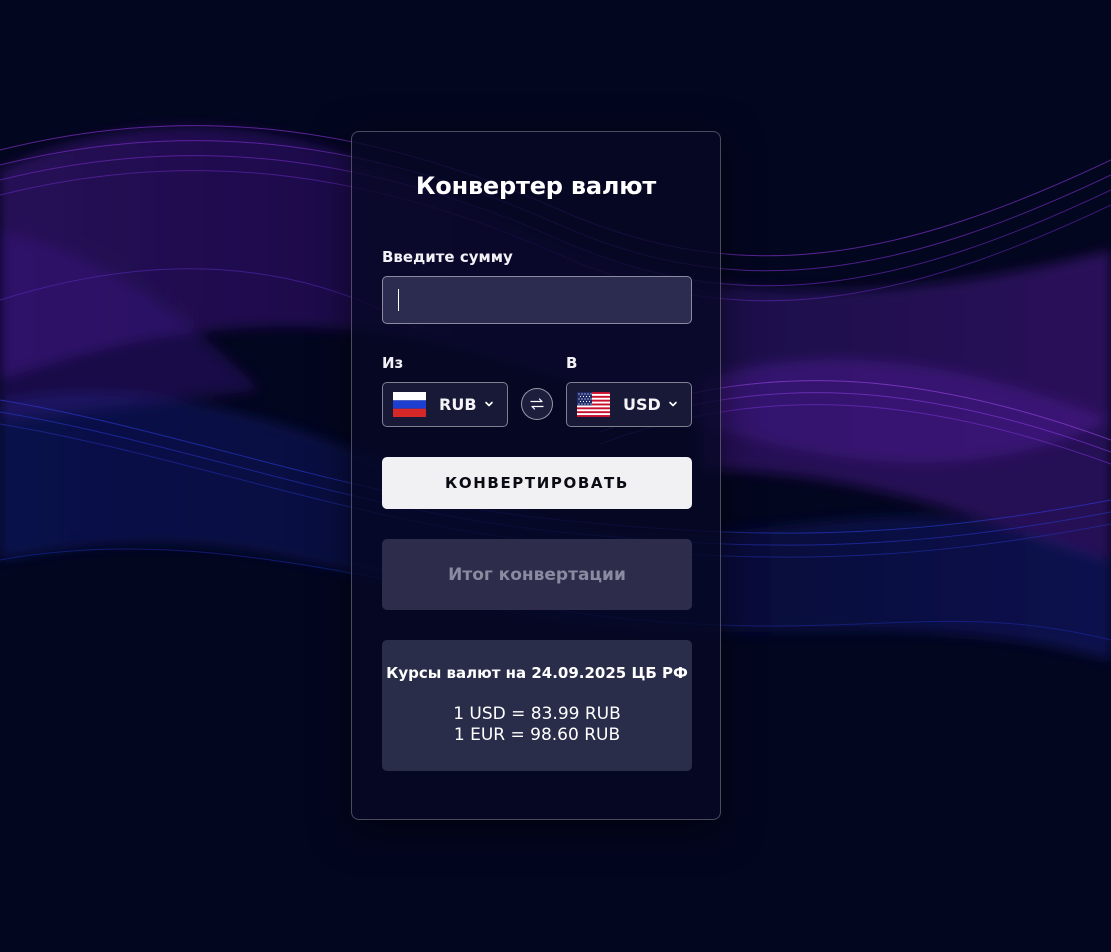 The width and height of the screenshot is (1111, 952). What do you see at coordinates (593, 404) in the screenshot?
I see `usa-flag-icon` at bounding box center [593, 404].